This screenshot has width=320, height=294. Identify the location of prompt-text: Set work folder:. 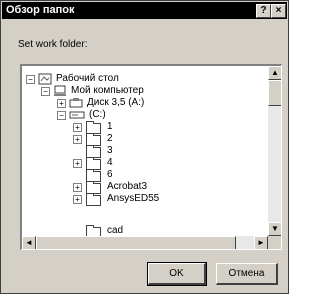
(53, 44).